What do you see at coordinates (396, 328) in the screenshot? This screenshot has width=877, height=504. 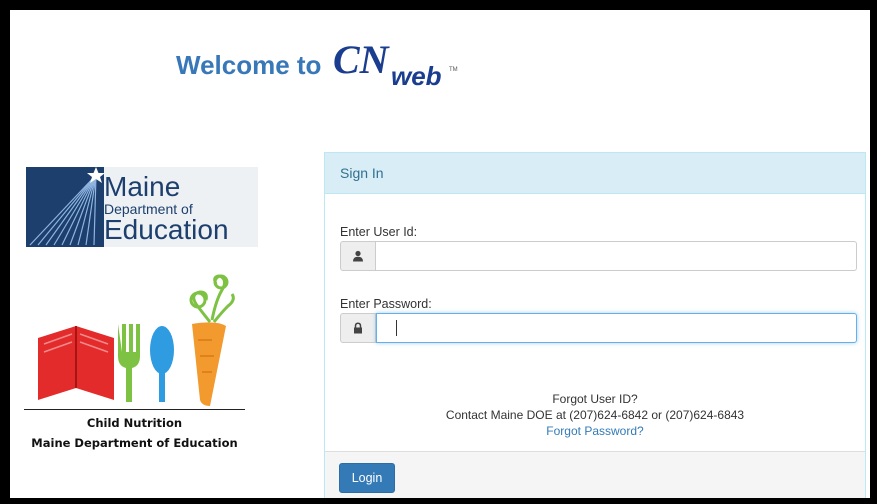 I see `text-caret` at bounding box center [396, 328].